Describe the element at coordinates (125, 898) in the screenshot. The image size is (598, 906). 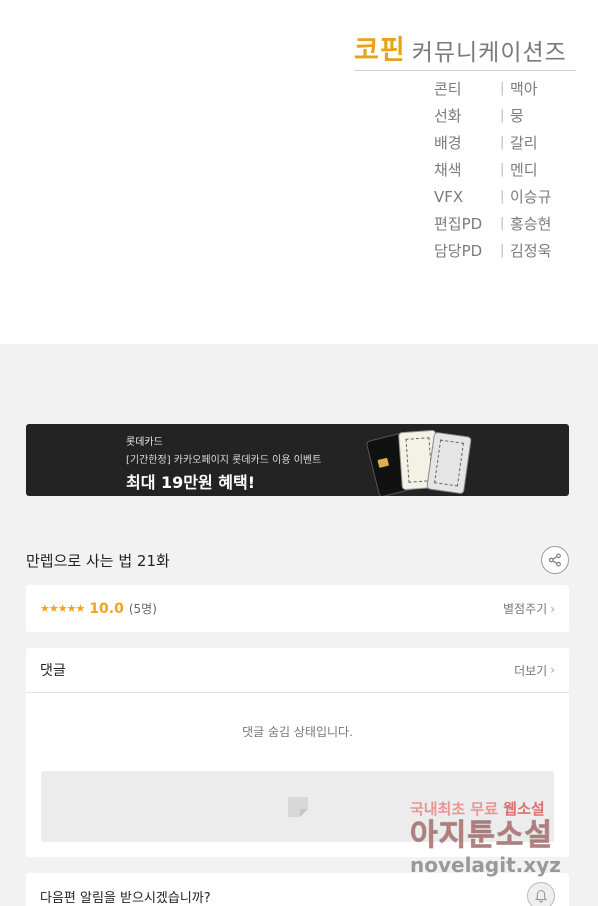
I see `notify-question: 다음편 알림을 받으시겠습니까?` at that location.